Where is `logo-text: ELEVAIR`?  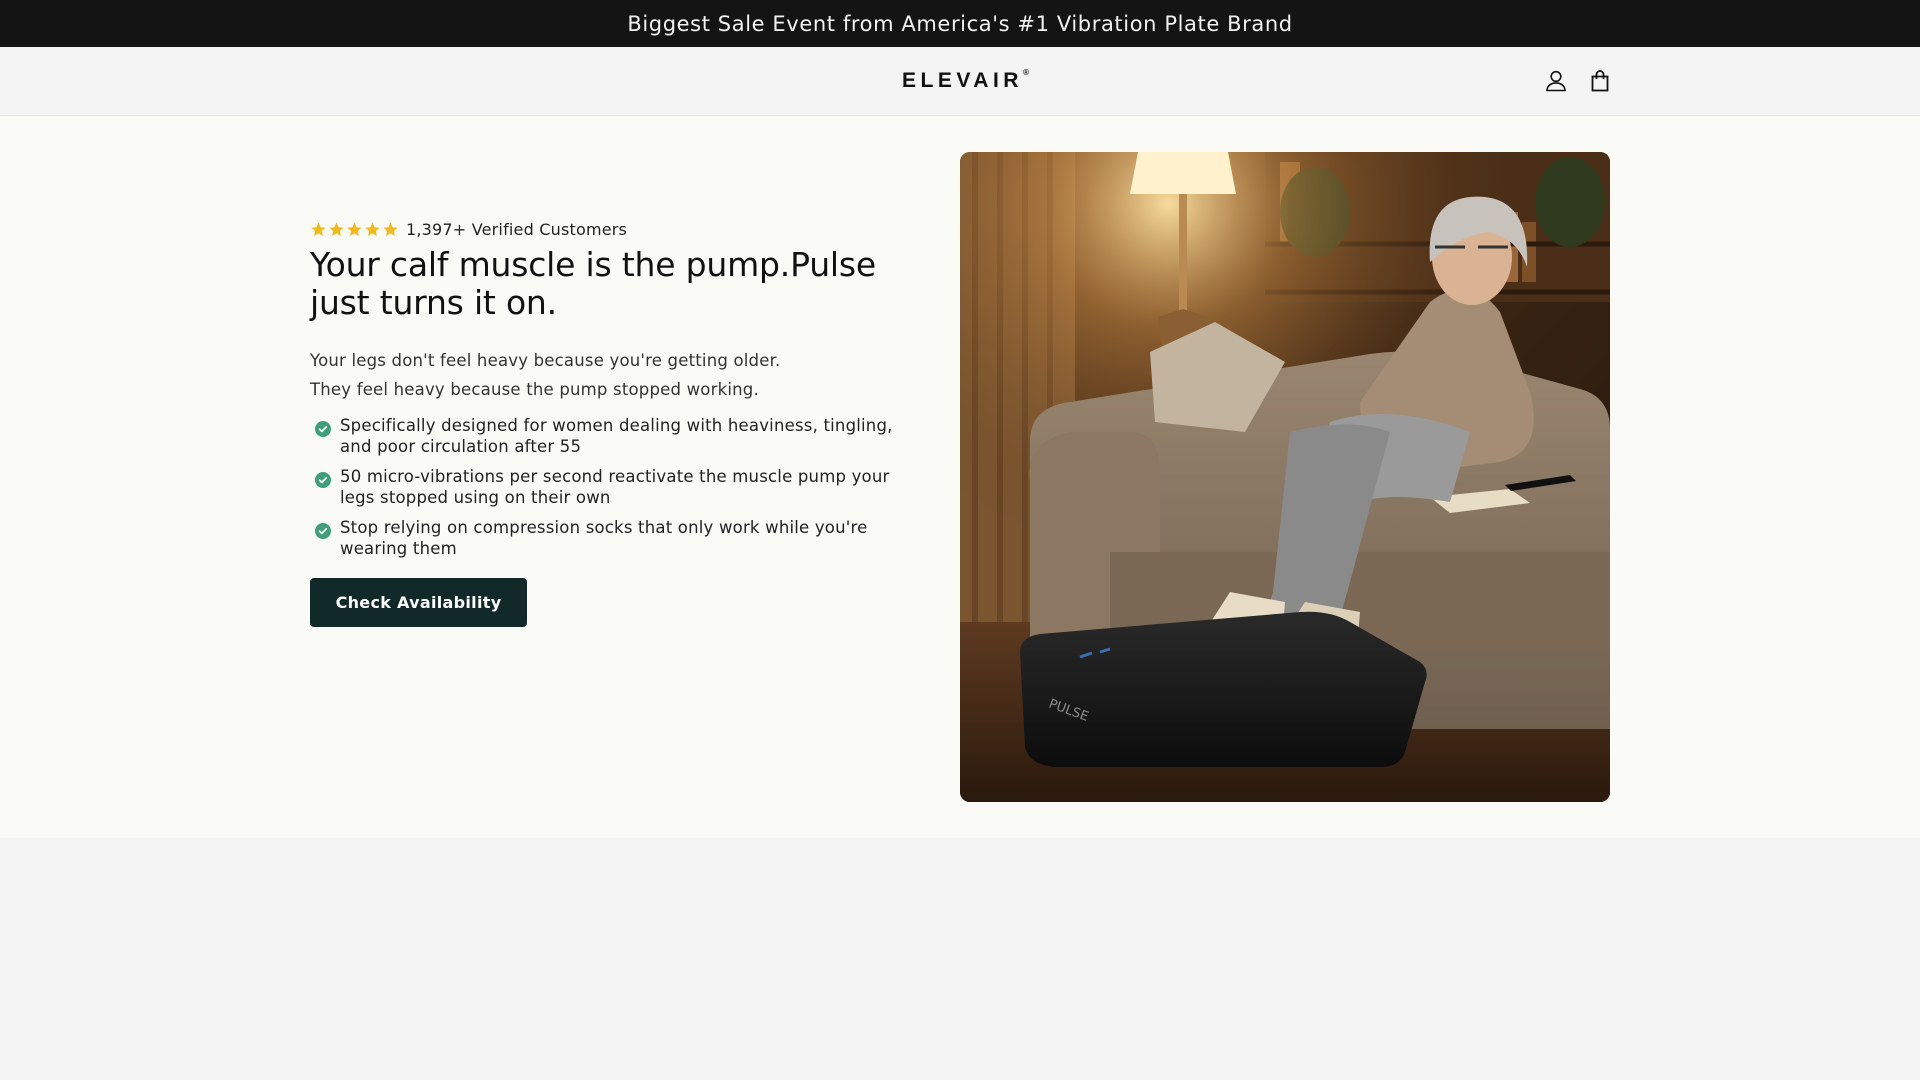 logo-text: ELEVAIR is located at coordinates (962, 80).